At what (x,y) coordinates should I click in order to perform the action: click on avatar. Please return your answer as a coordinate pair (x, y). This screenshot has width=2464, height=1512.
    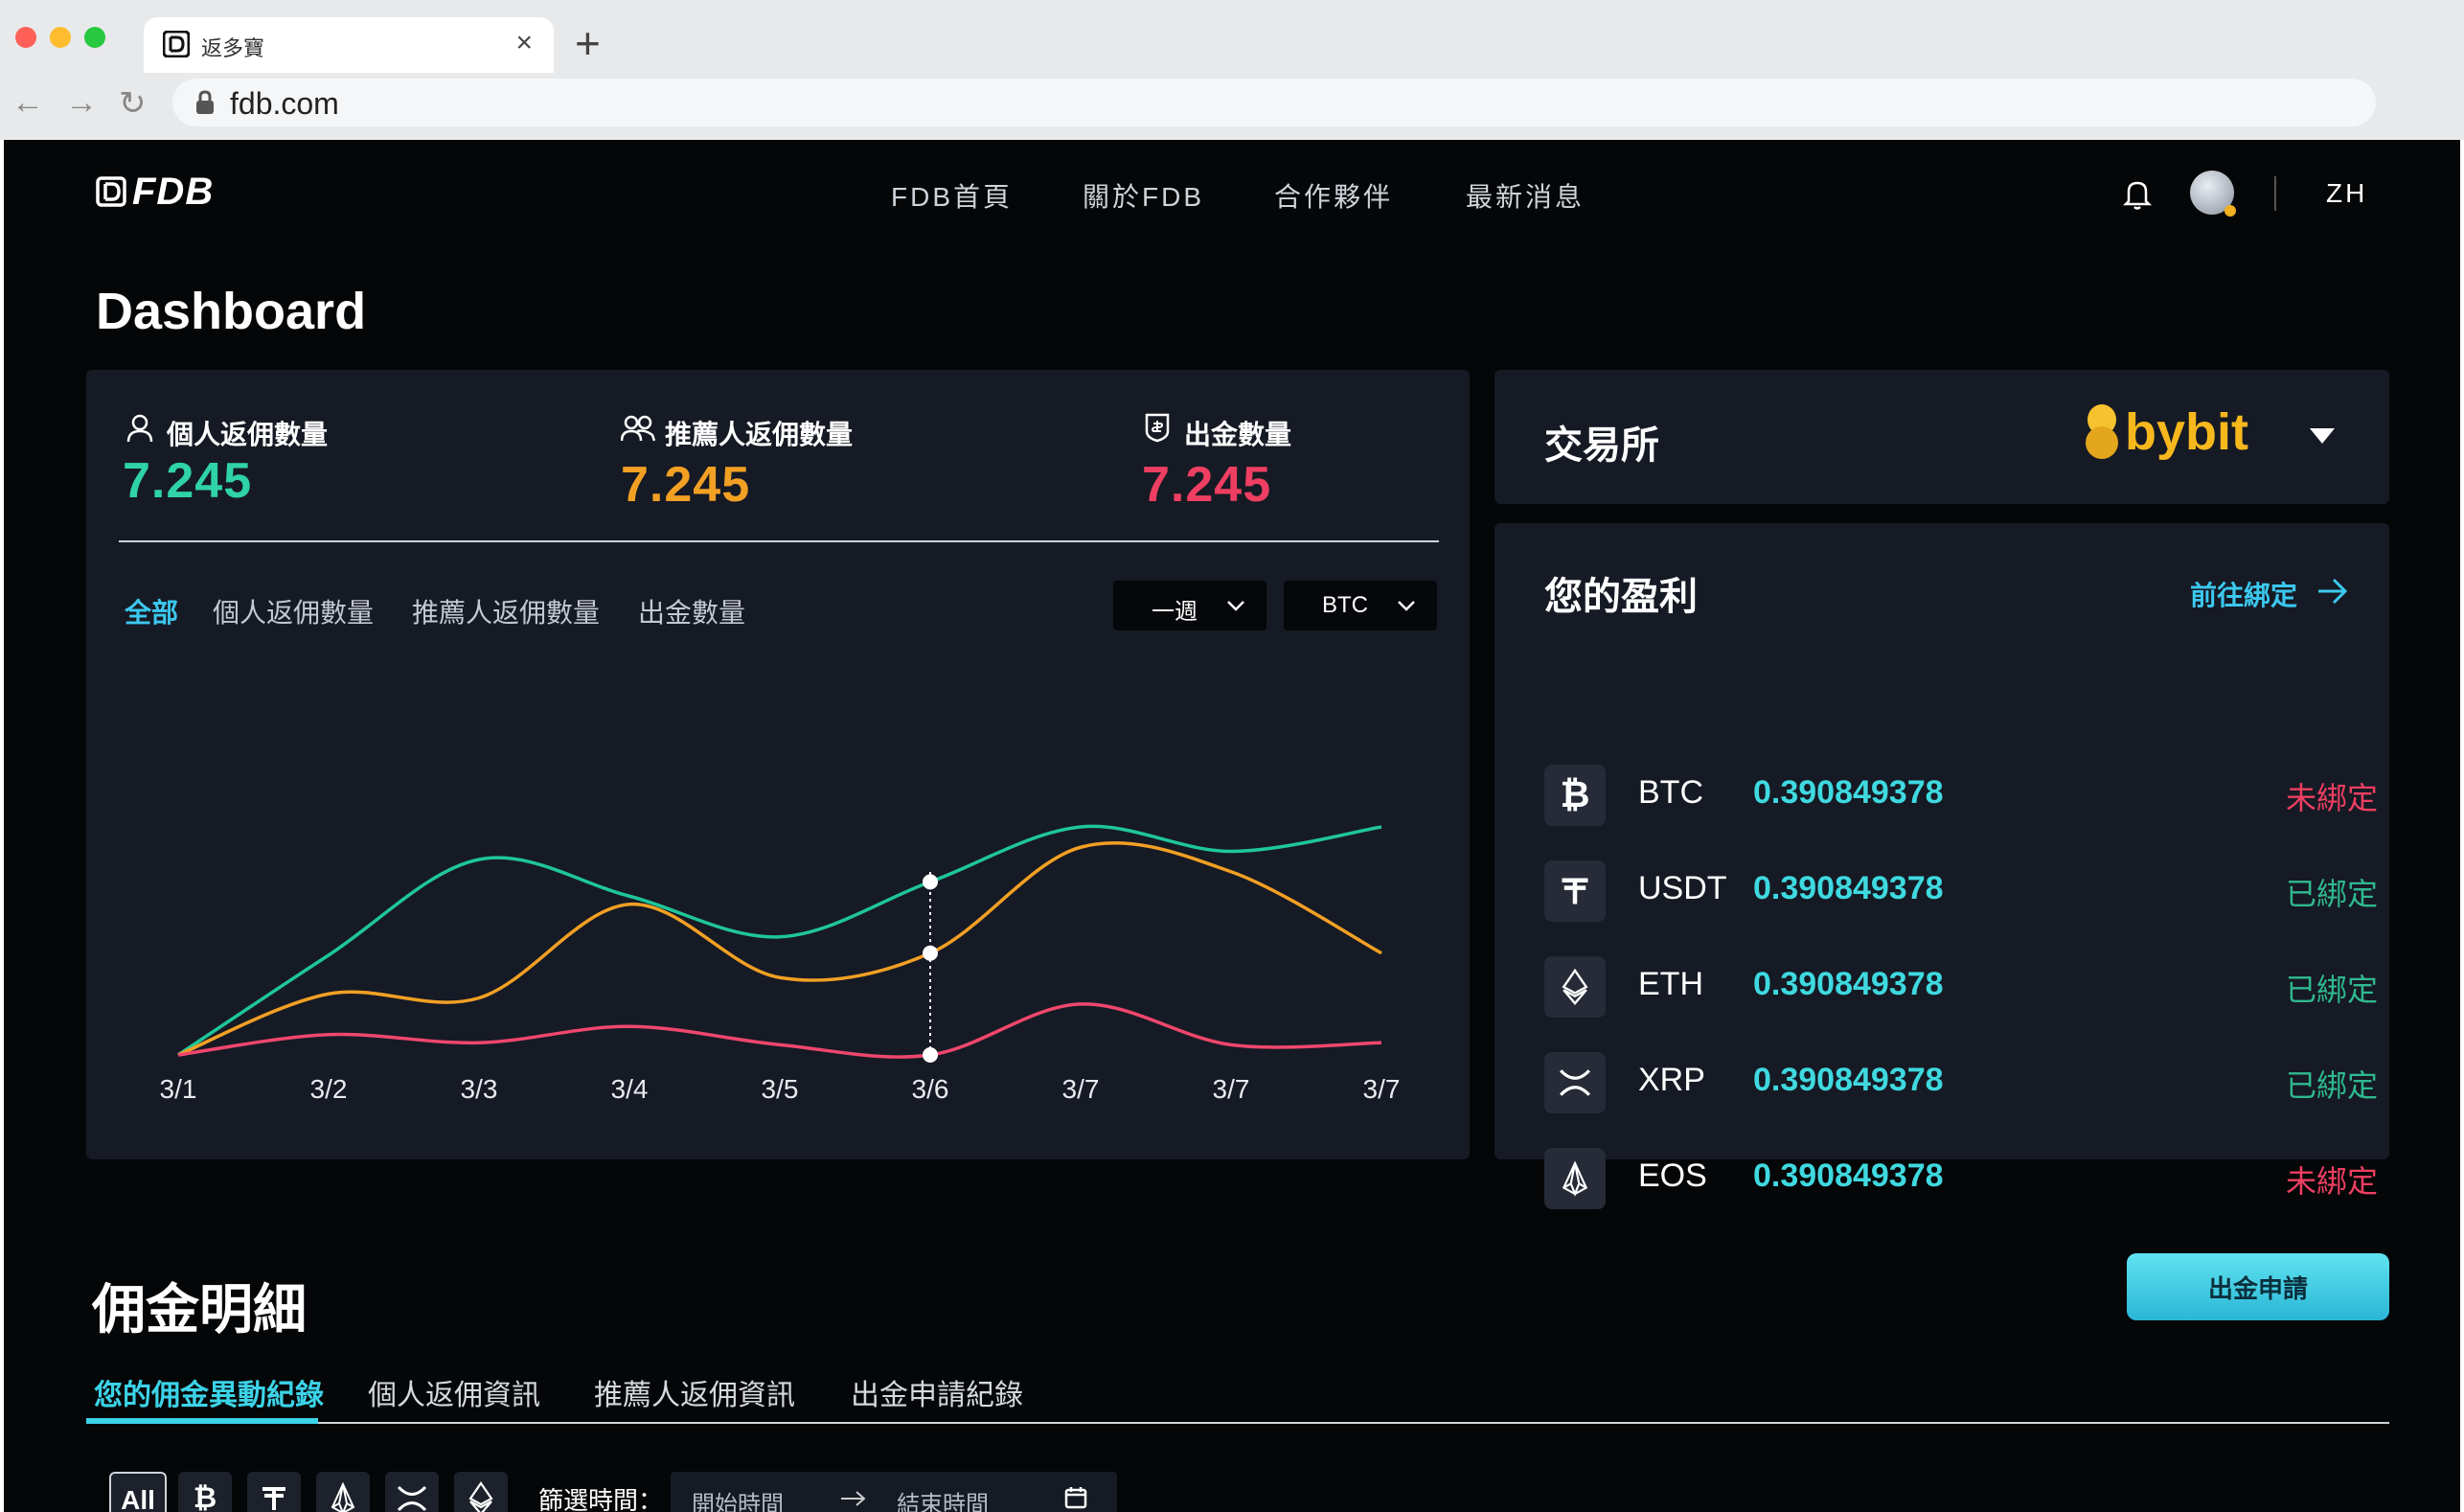
    Looking at the image, I should click on (2213, 194).